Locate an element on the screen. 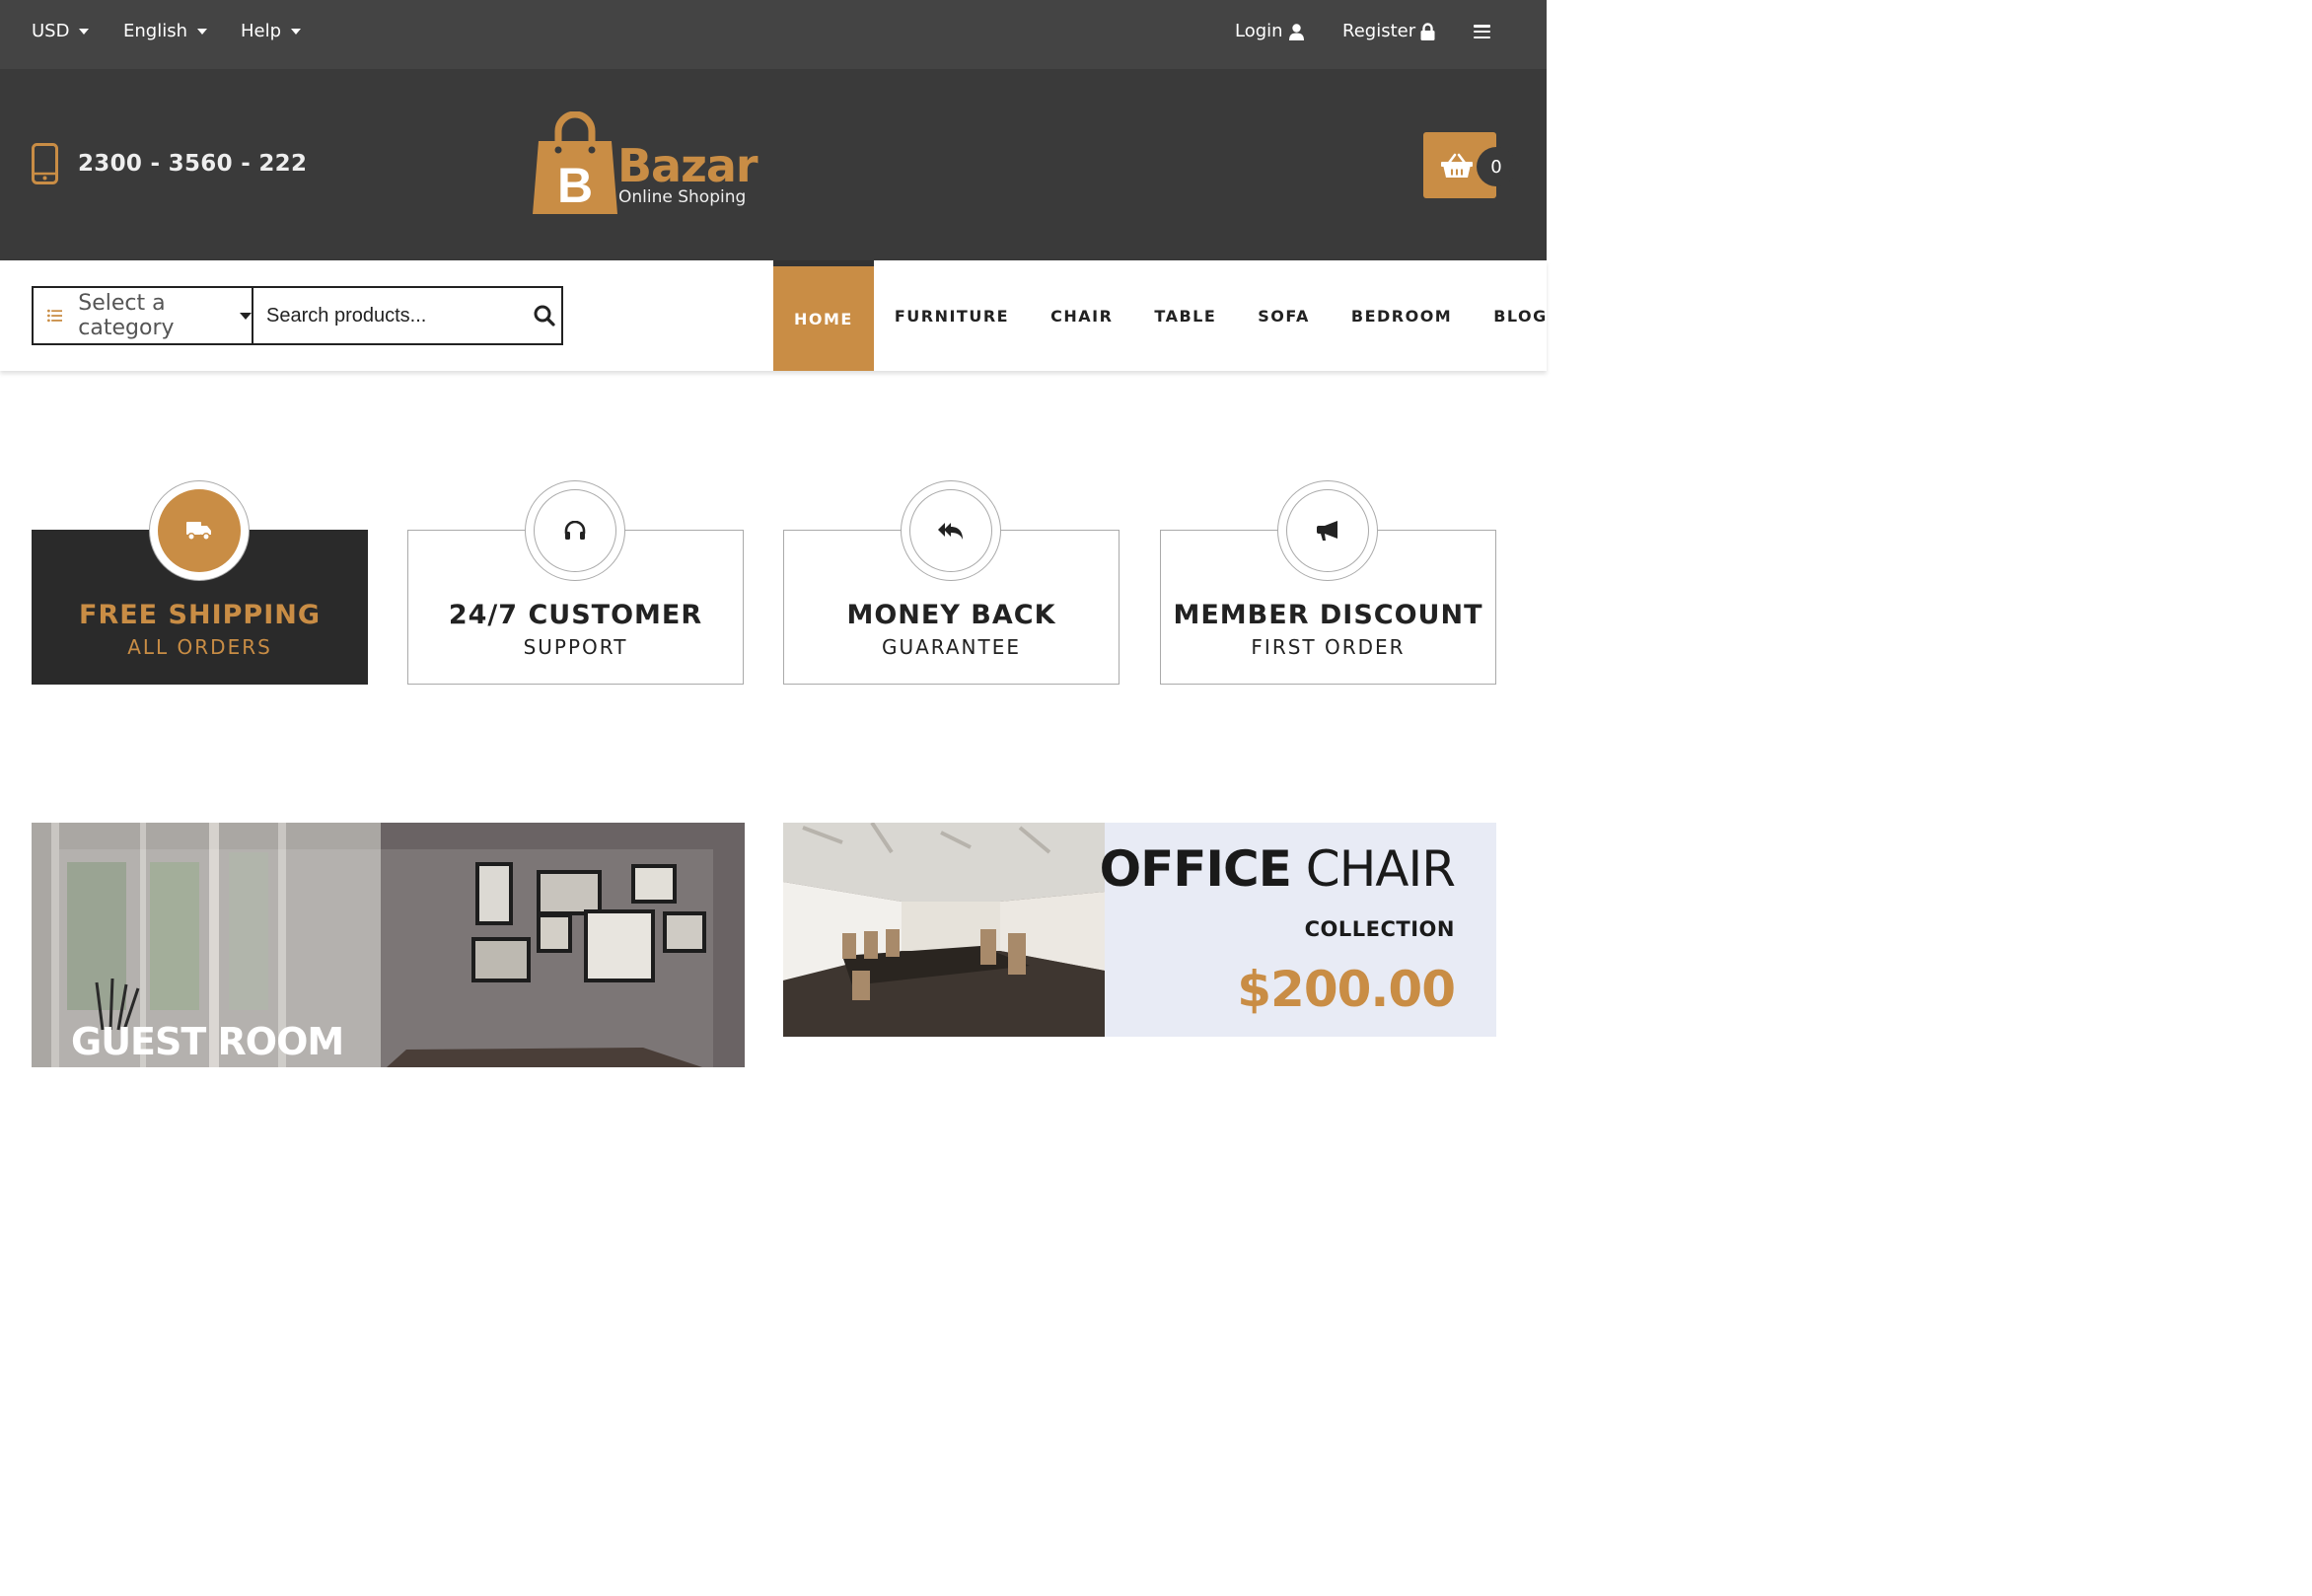  office-chair-photo is located at coordinates (944, 930).